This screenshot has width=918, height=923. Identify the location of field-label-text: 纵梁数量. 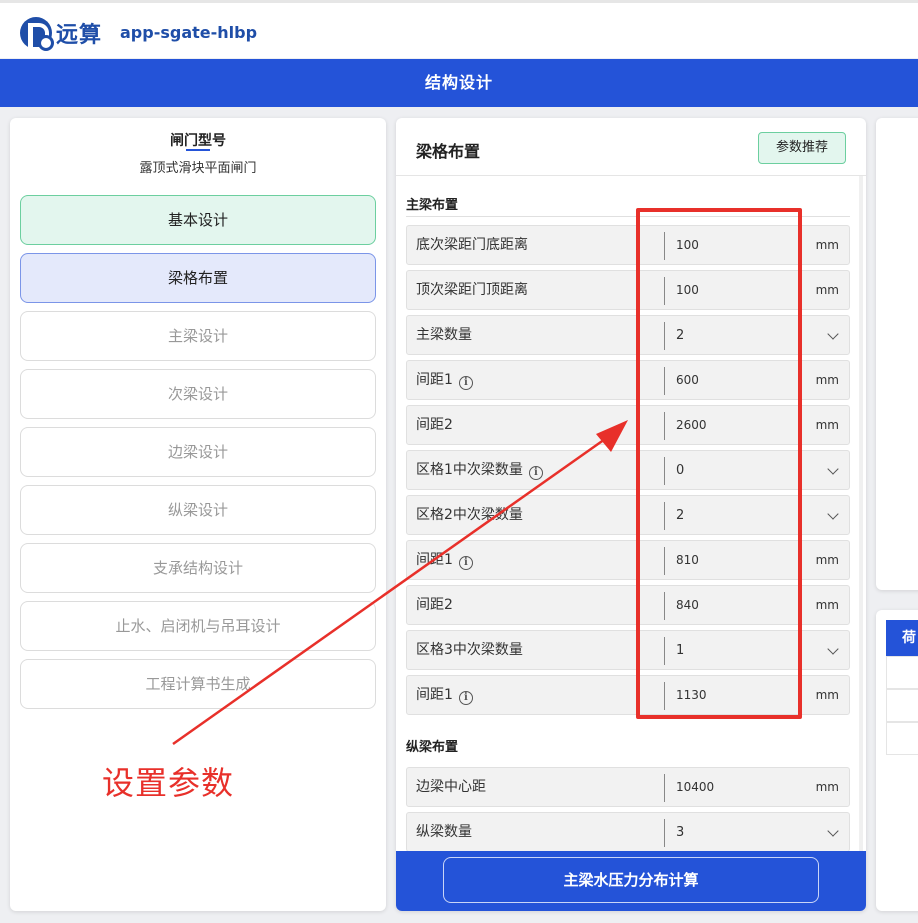
(444, 832).